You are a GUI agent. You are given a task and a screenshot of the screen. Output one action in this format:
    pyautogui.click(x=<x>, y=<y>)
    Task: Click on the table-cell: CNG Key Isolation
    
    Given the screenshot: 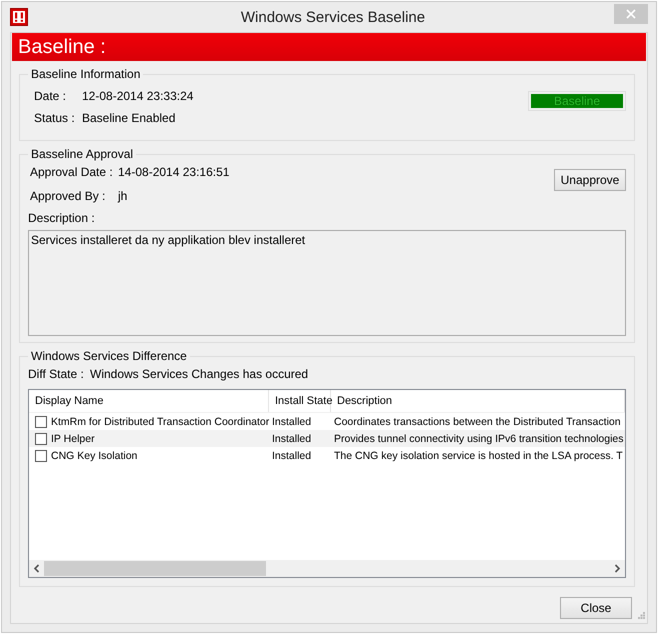 What is the action you would take?
    pyautogui.click(x=94, y=456)
    